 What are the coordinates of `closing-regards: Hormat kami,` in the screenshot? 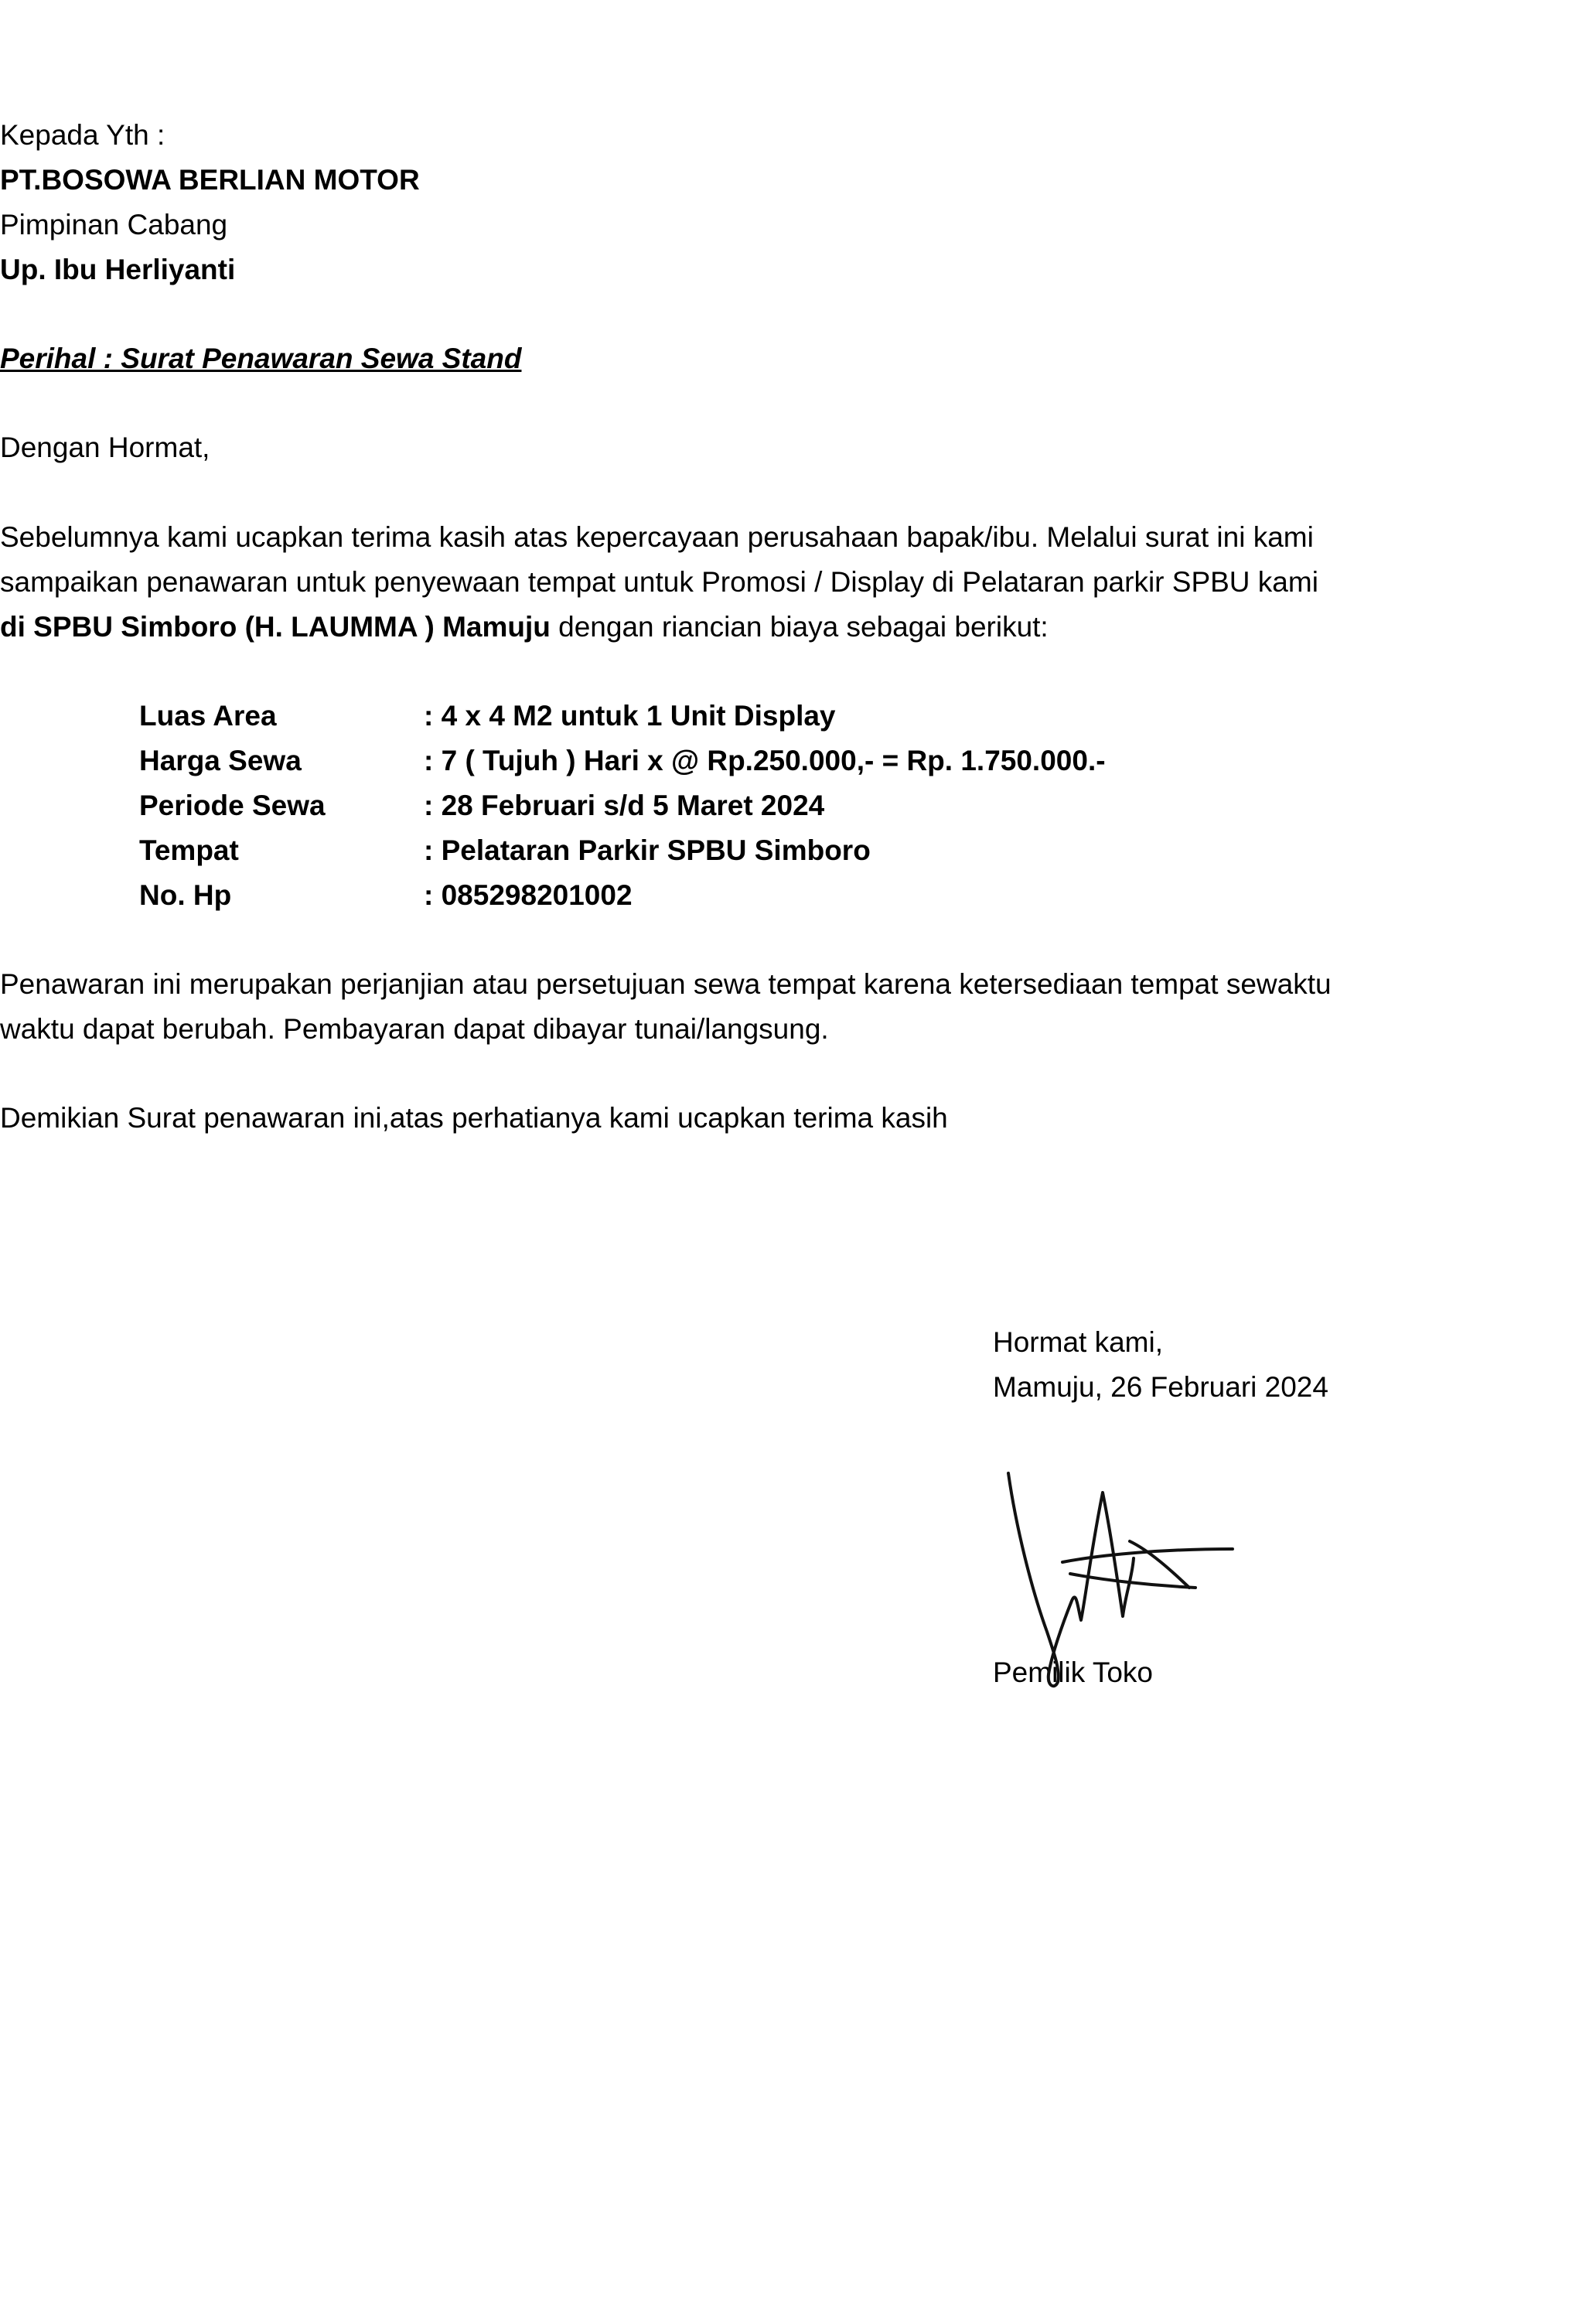 It's located at (1078, 1342).